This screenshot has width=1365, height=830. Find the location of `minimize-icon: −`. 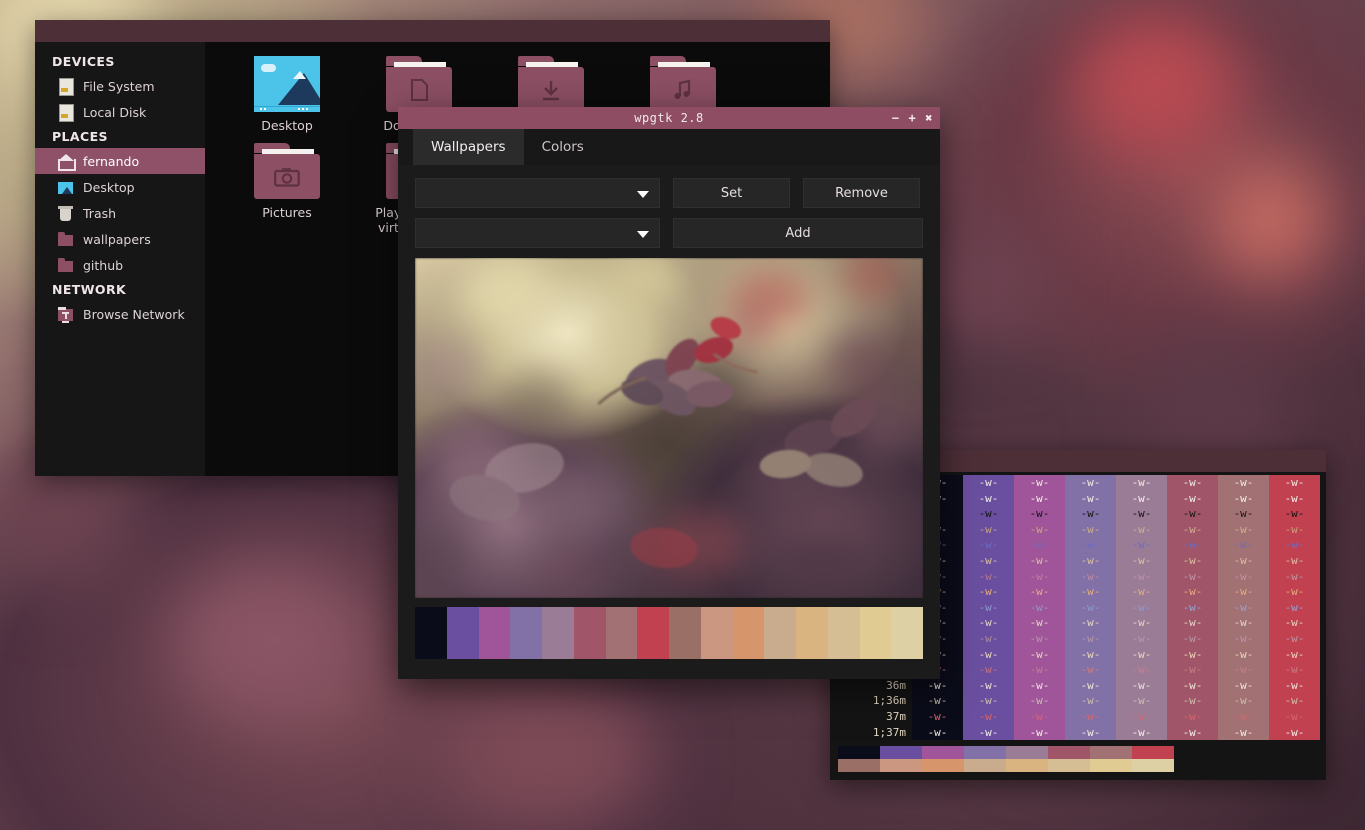

minimize-icon: − is located at coordinates (896, 118).